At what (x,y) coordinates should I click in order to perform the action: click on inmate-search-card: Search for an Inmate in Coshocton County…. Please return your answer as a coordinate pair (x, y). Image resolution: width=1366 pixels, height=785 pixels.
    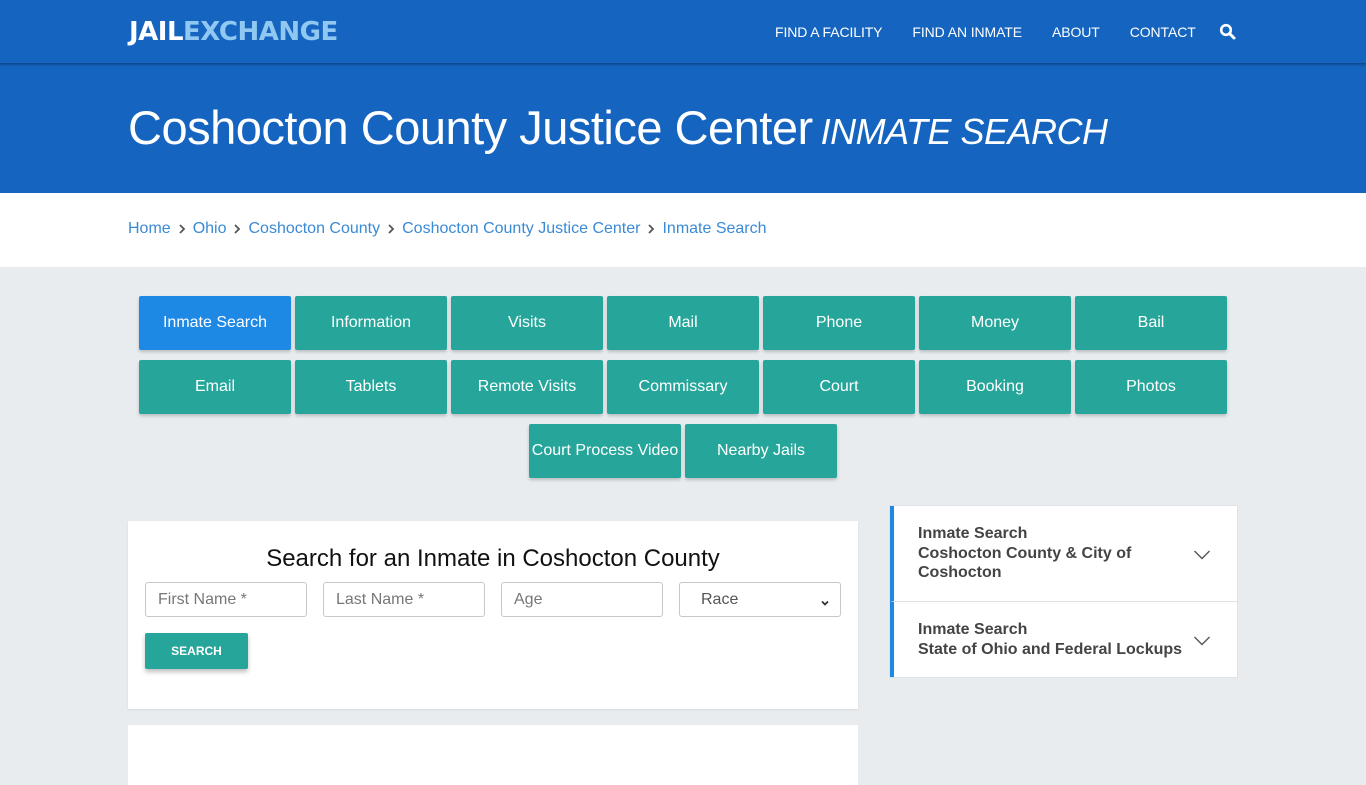
    Looking at the image, I should click on (493, 615).